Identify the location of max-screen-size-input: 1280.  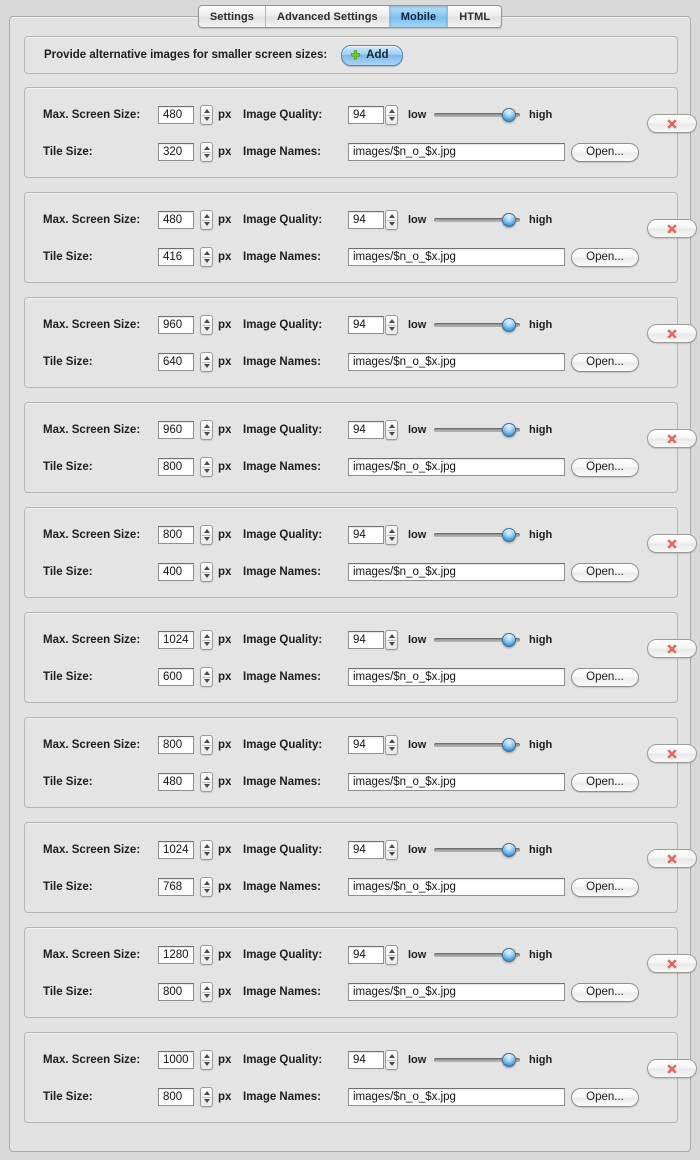
(176, 955).